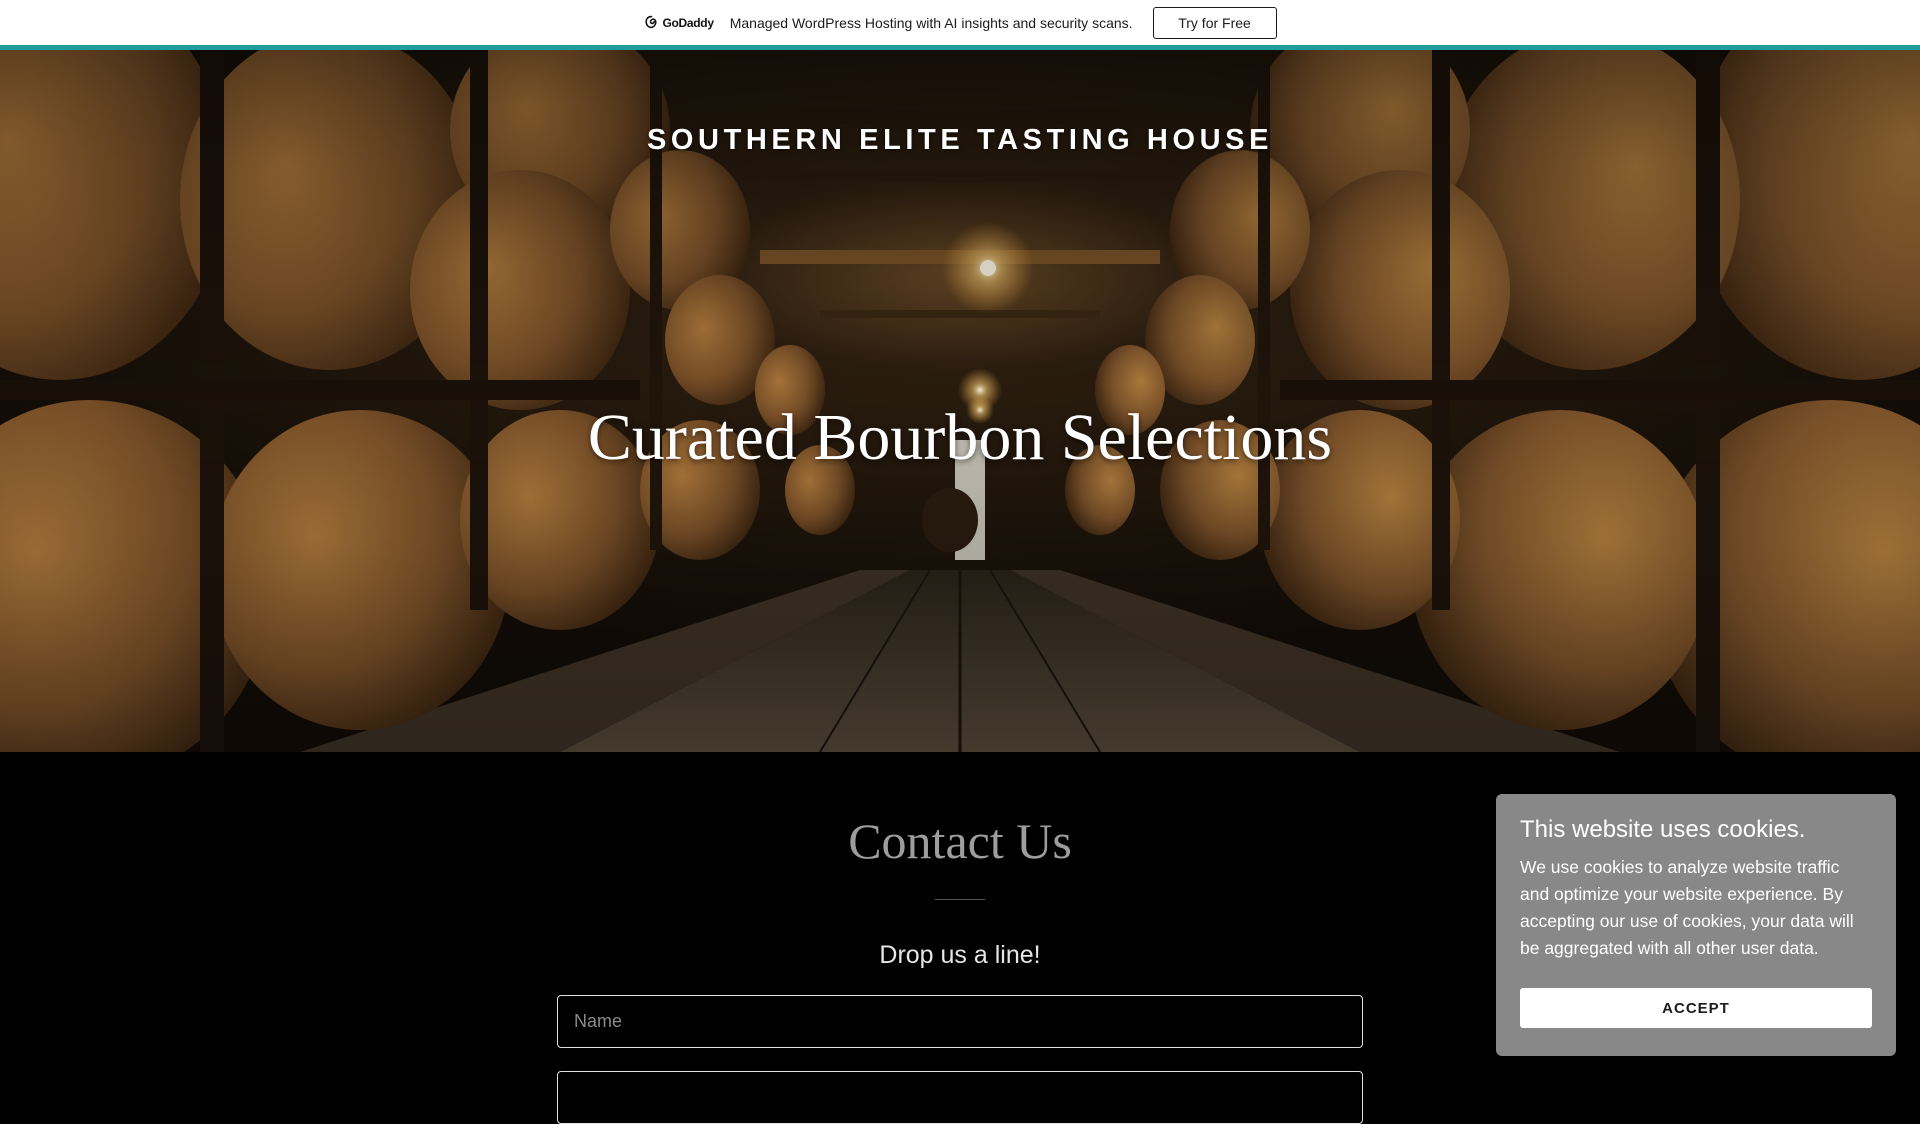  I want to click on hero-heading: Curated Bourbon Selections, so click(960, 437).